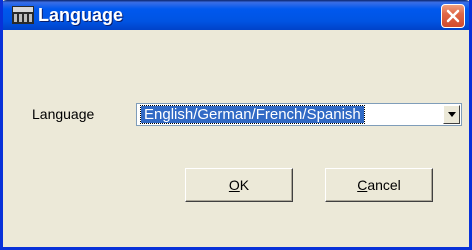 The height and width of the screenshot is (250, 472). Describe the element at coordinates (252, 114) in the screenshot. I see `language-selected-value: English/German/French/Spanish` at that location.